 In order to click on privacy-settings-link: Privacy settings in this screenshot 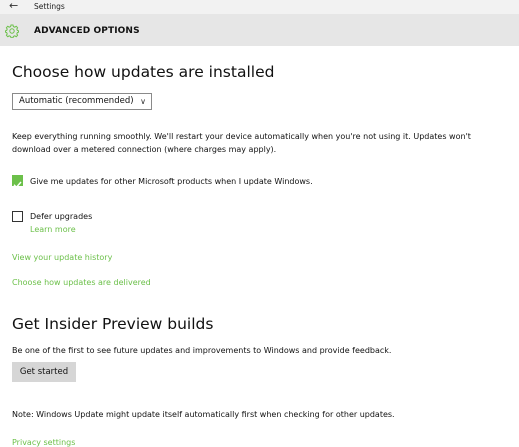, I will do `click(43, 442)`.